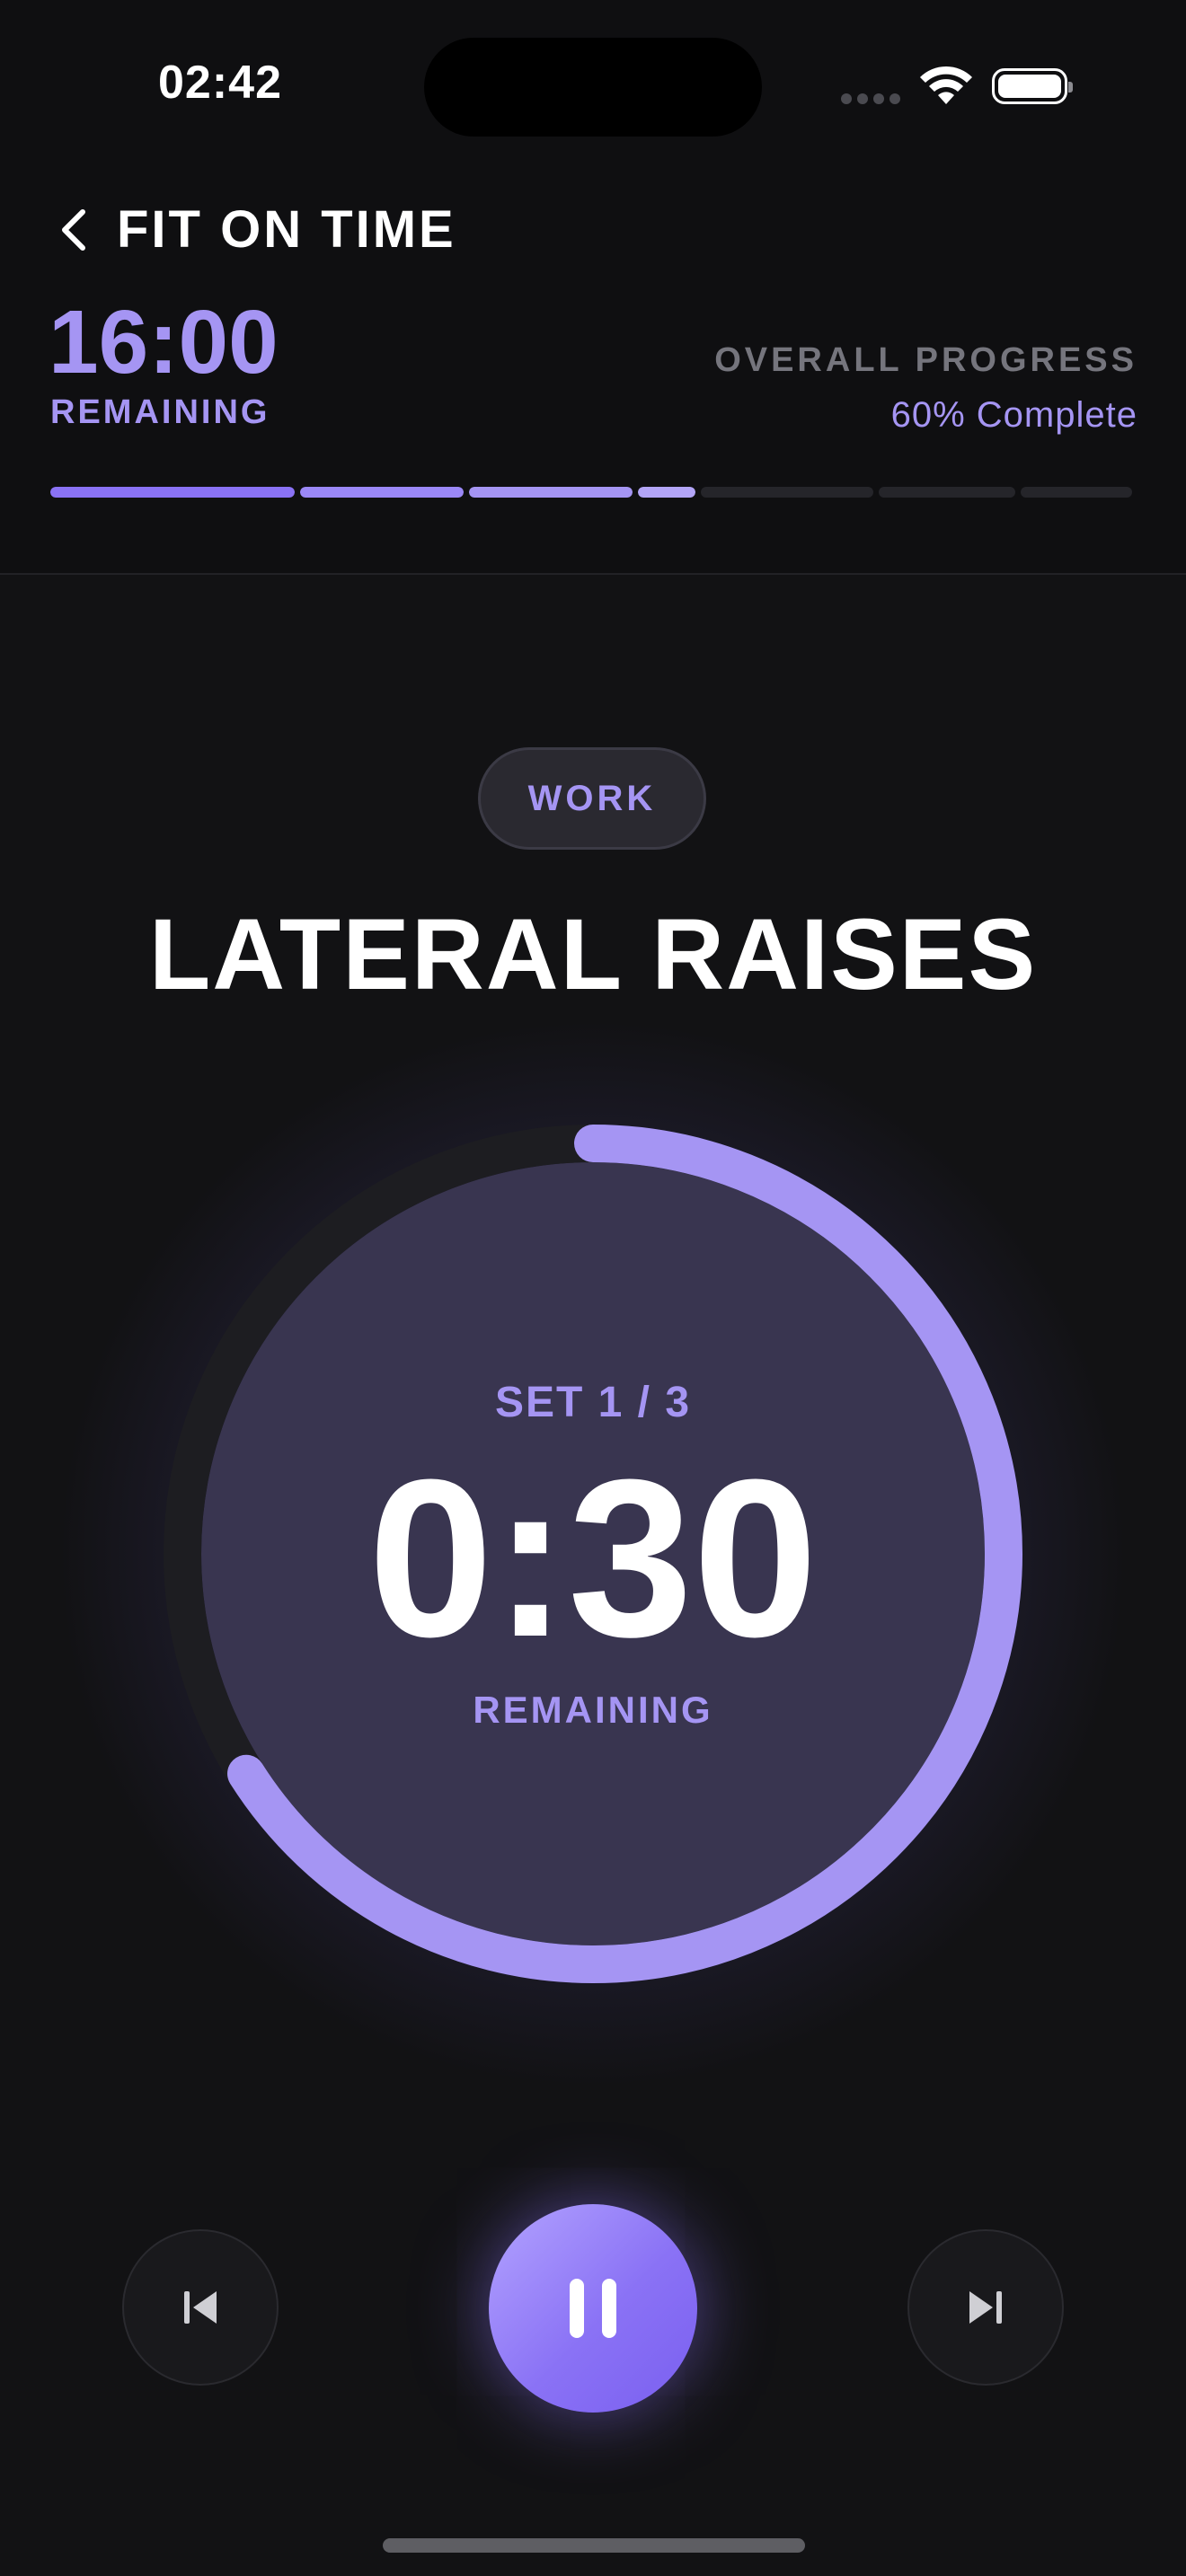 This screenshot has width=1186, height=2576. I want to click on previous-exercise-button, so click(200, 2307).